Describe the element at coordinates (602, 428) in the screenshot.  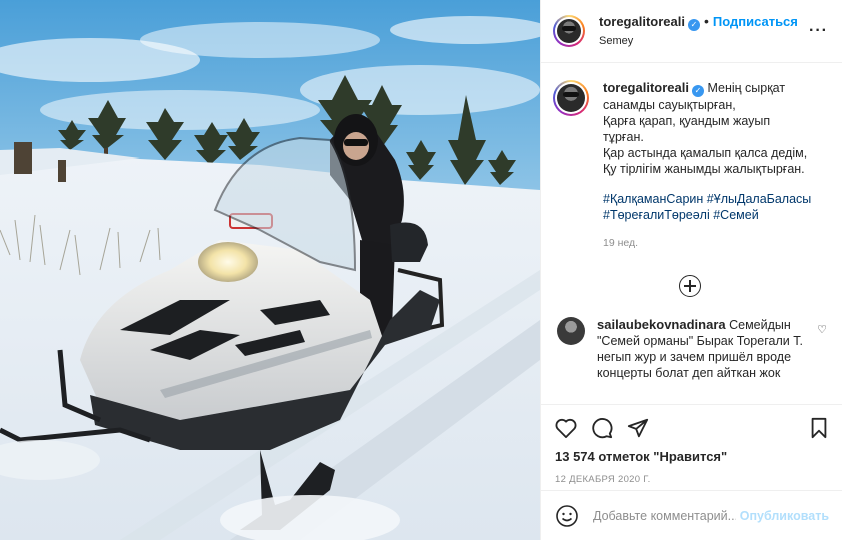
I see `comment-icon` at that location.